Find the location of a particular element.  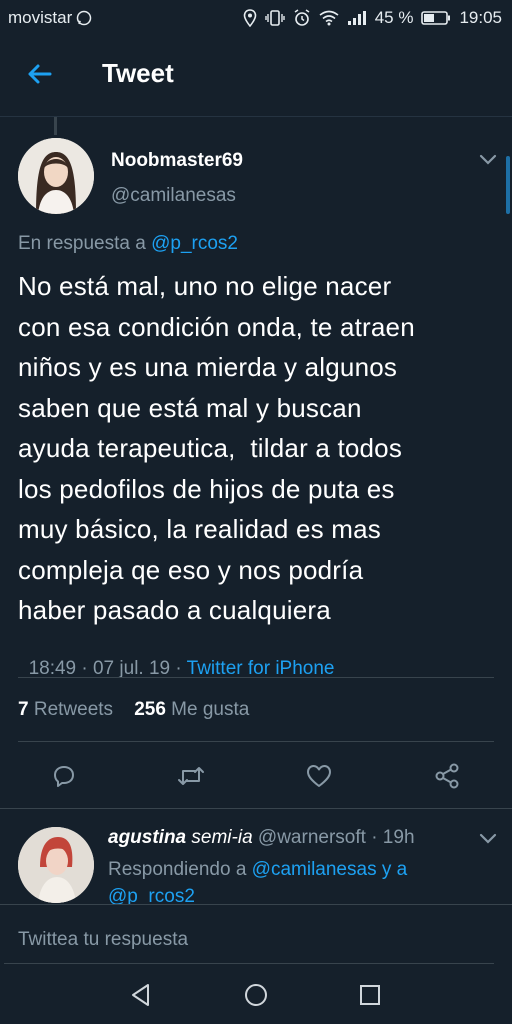

tweet-line: niños y es una mierda y algunos is located at coordinates (208, 367).